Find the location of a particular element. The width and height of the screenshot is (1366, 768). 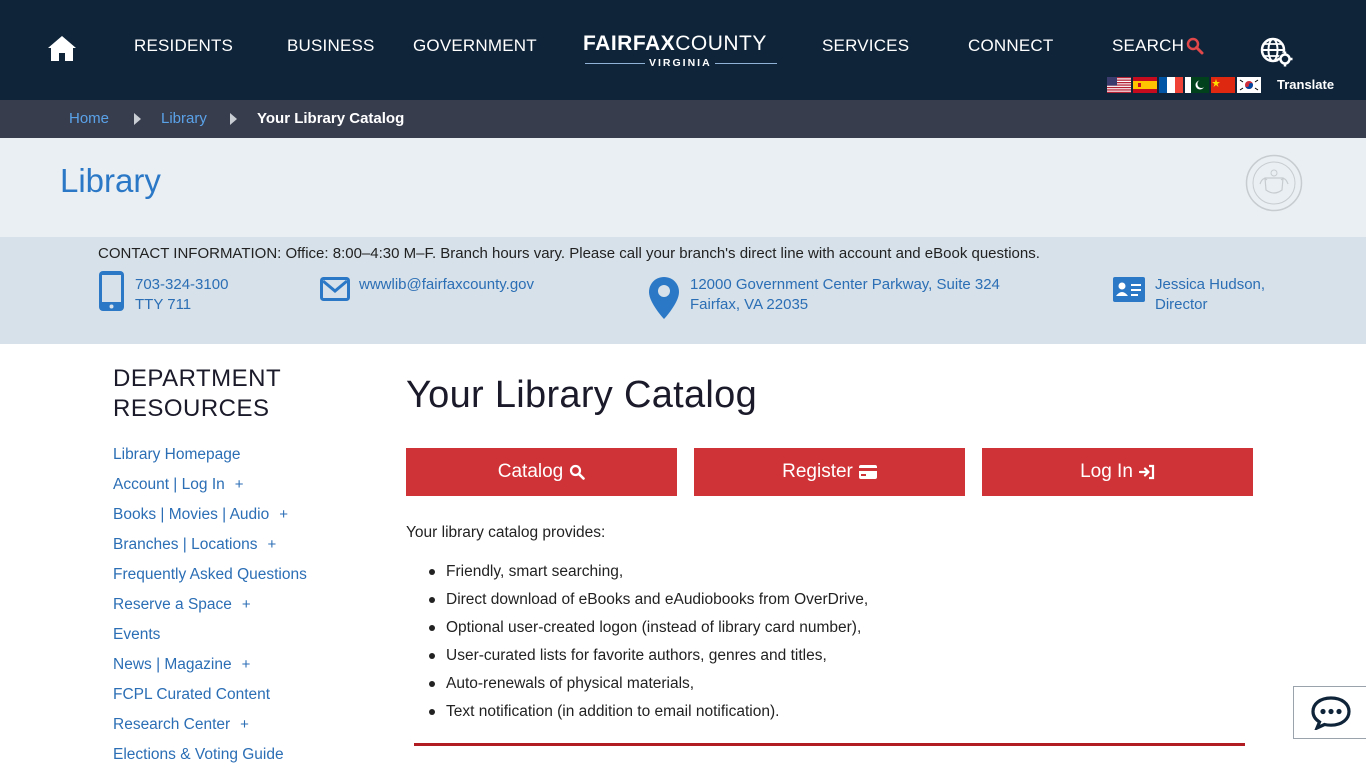

sidebar-item-label: Library Homepage is located at coordinates (177, 454).